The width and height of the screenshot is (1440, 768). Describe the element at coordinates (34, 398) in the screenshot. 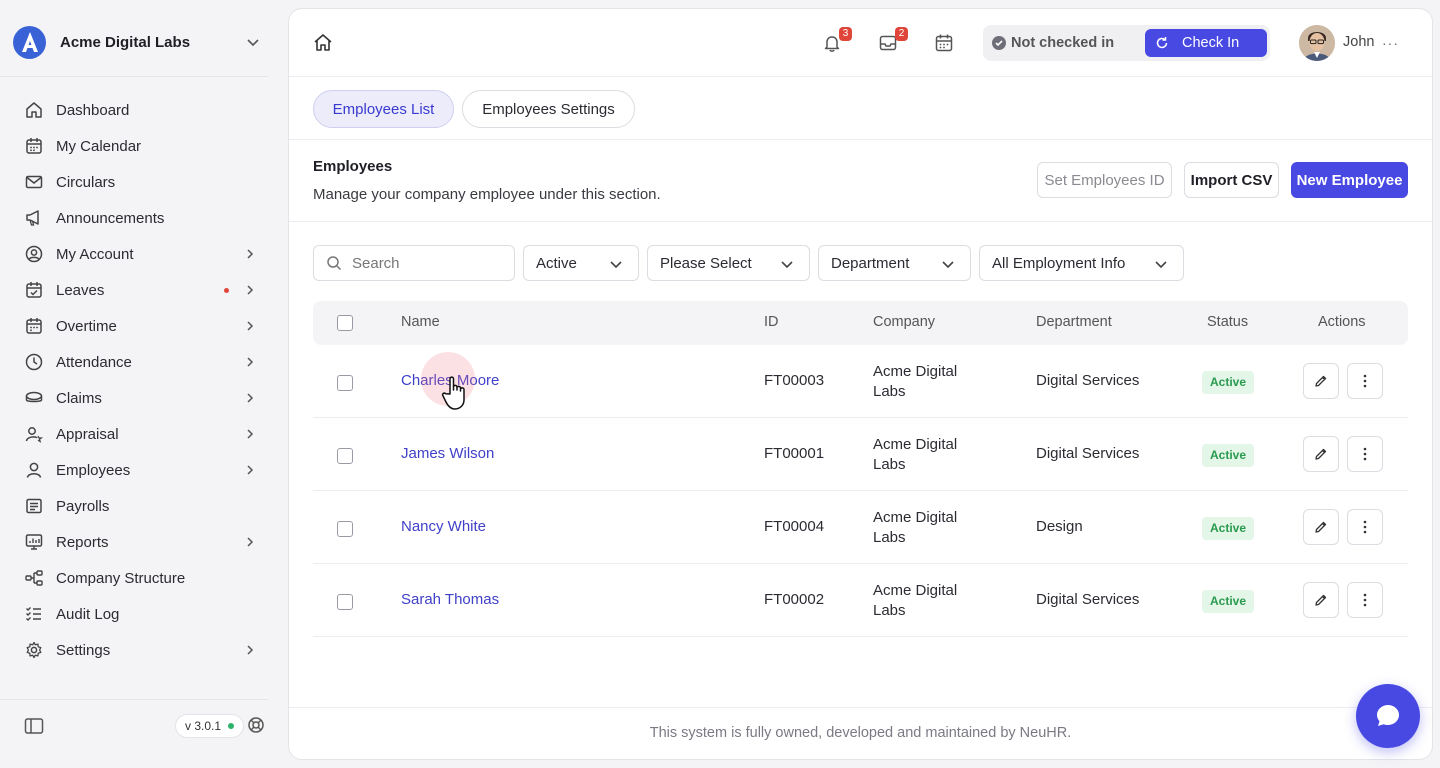

I see `coins-icon` at that location.